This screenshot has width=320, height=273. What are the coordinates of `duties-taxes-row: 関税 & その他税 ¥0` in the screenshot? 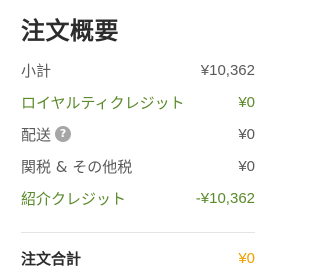 It's located at (138, 166).